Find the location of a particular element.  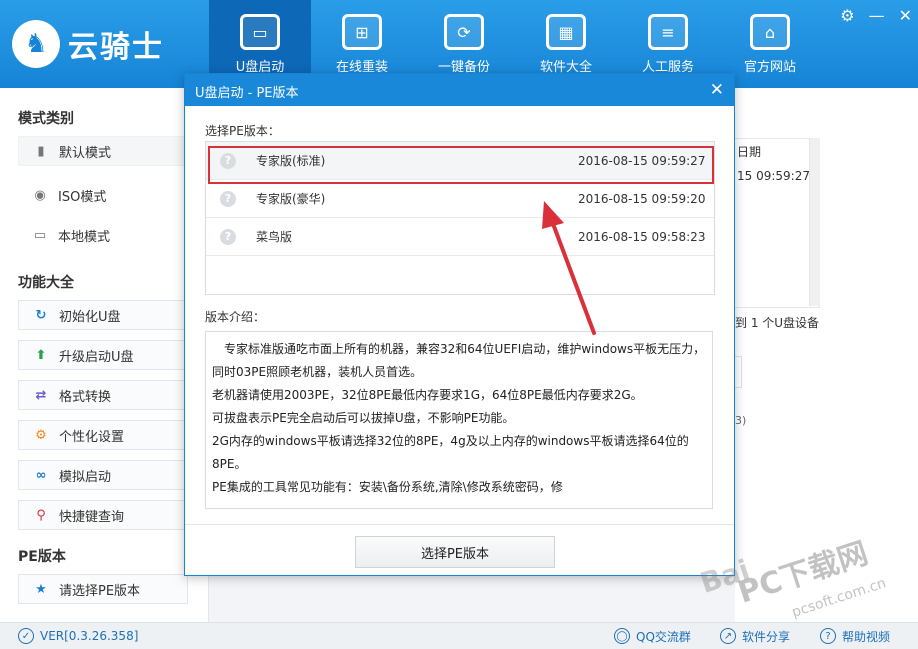

version-info: ✓ VER[0.3.26.358] is located at coordinates (78, 636).